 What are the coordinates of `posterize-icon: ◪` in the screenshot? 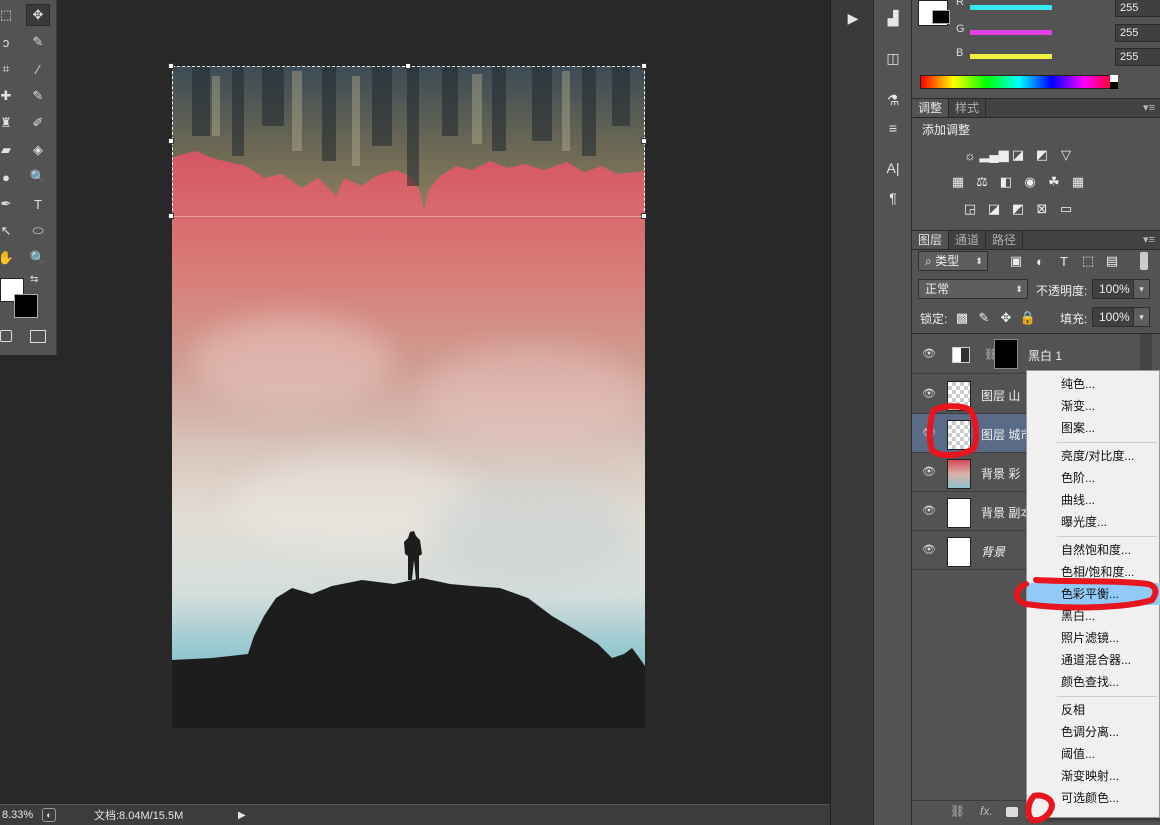 It's located at (994, 209).